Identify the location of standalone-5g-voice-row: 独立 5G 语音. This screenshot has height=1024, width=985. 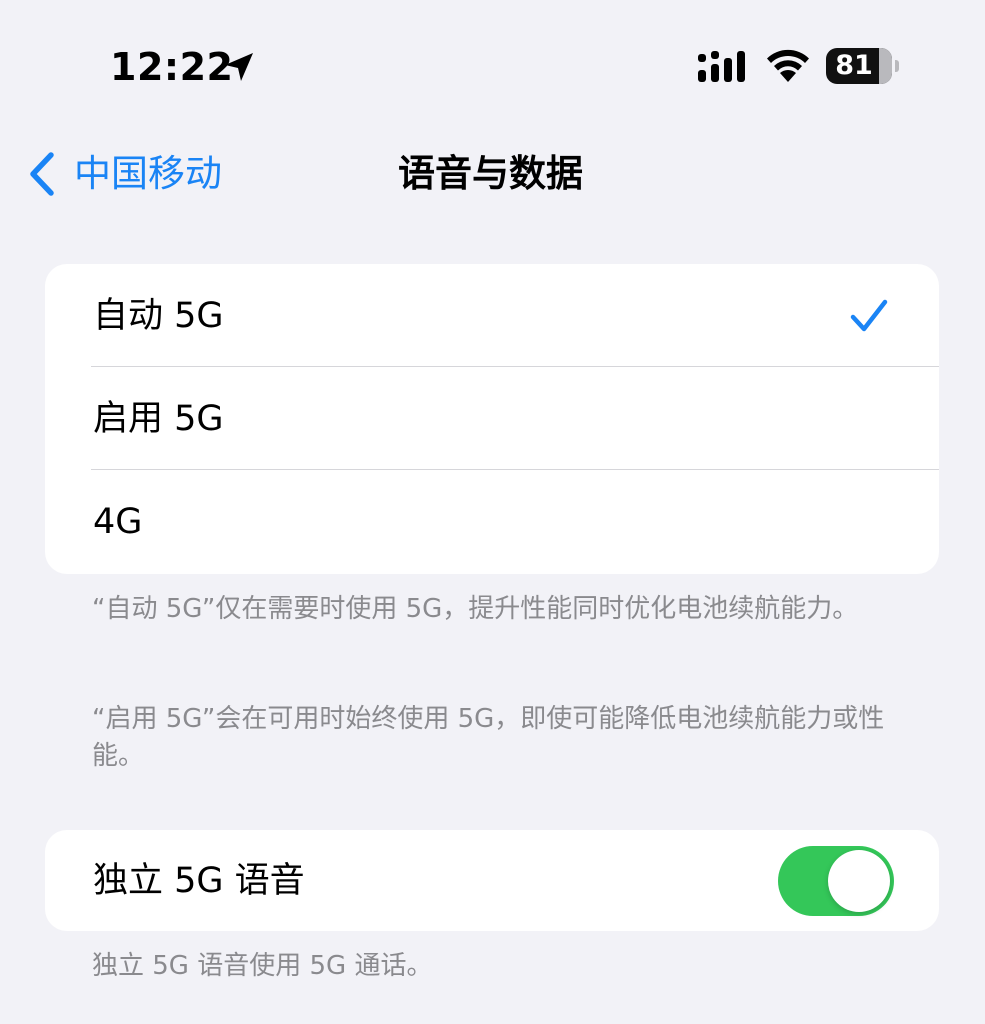
(492, 880).